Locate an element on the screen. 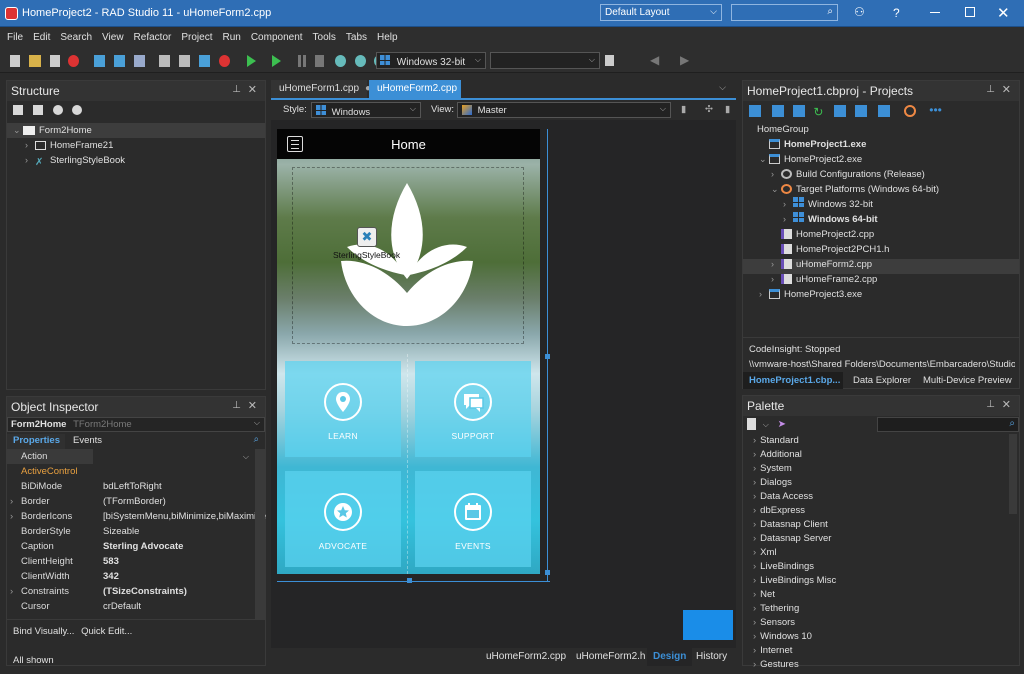 This screenshot has height=674, width=1024. palette-category: › Tethering is located at coordinates (876, 609).